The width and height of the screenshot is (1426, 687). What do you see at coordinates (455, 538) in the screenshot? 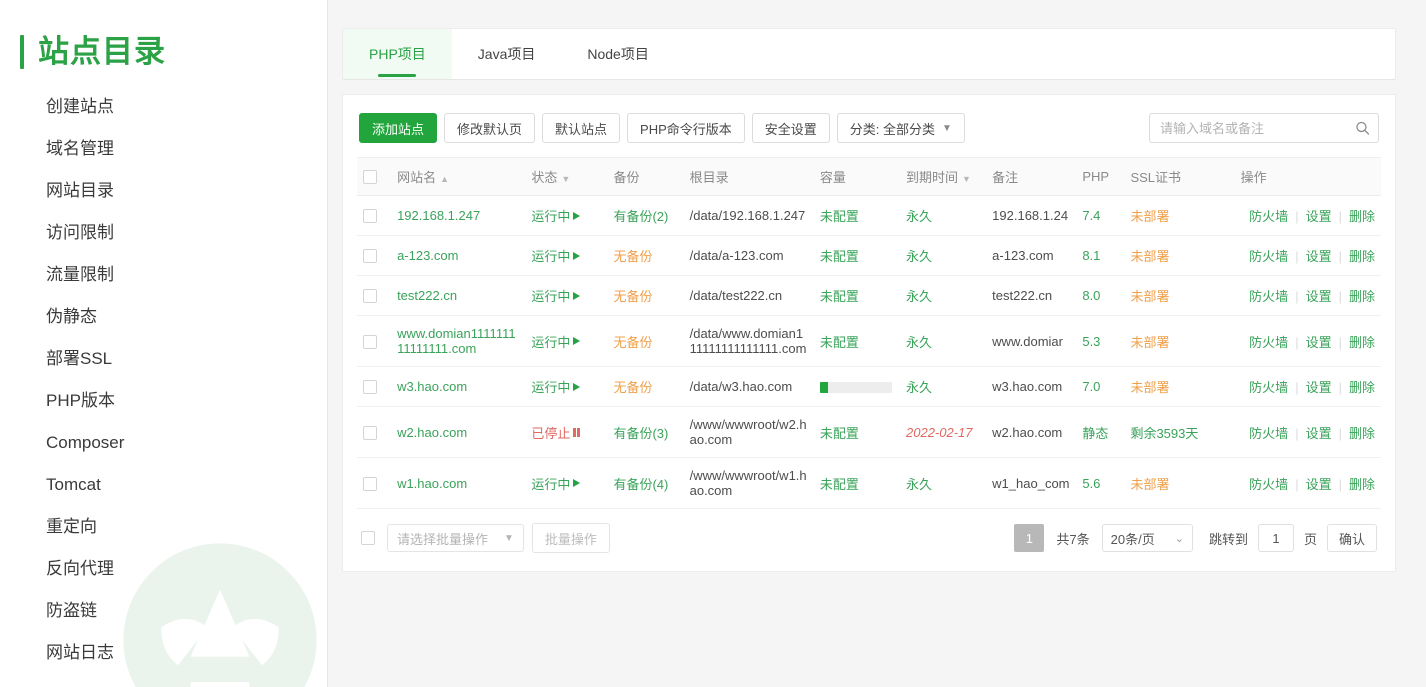
I see `batch-operation-select: 请选择批量操作 ▼` at bounding box center [455, 538].